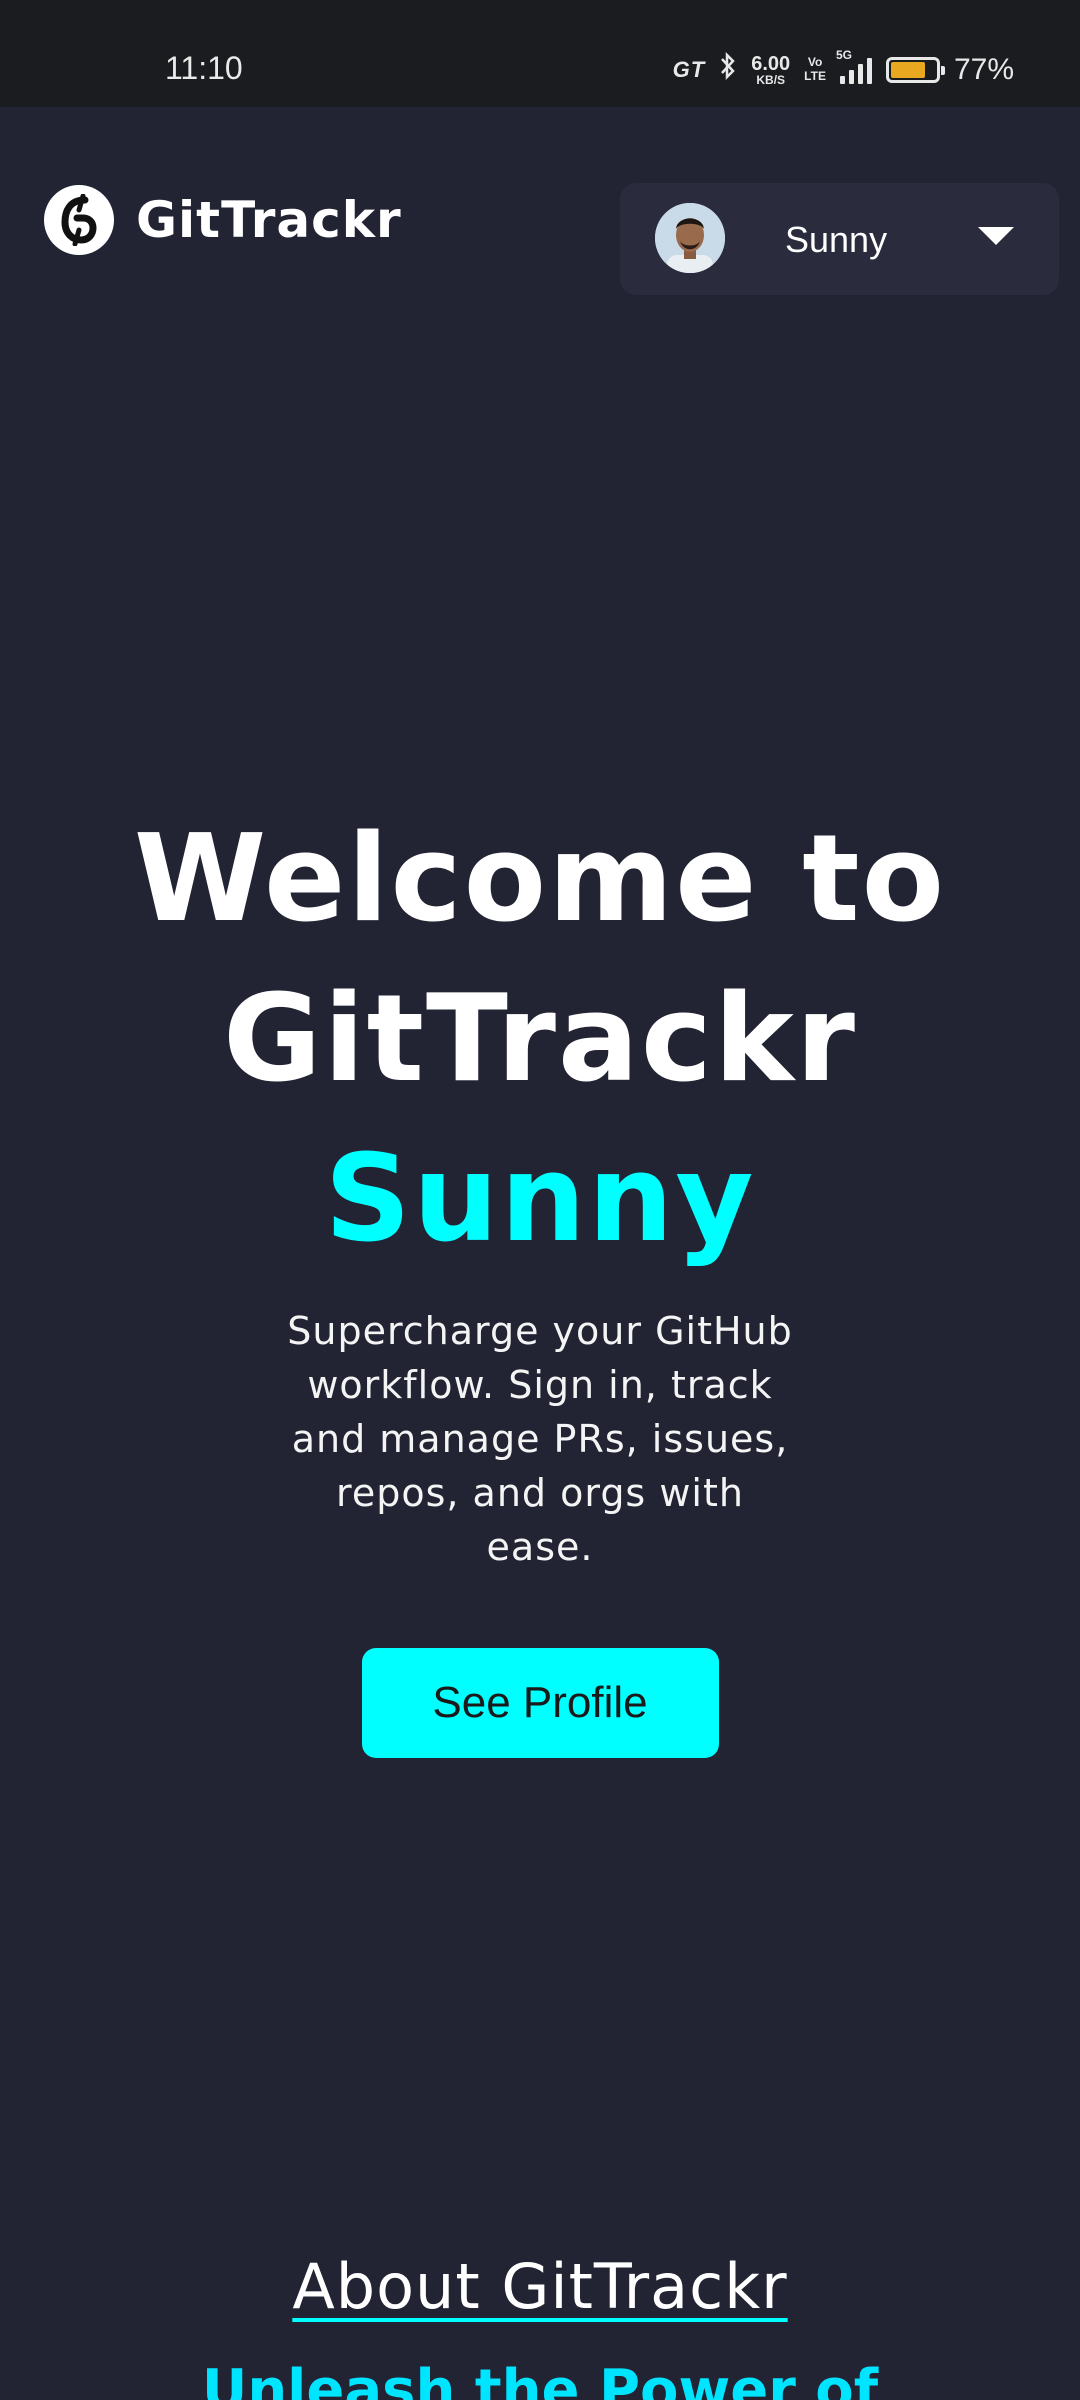  What do you see at coordinates (689, 69) in the screenshot?
I see `carrier-tag: GT` at bounding box center [689, 69].